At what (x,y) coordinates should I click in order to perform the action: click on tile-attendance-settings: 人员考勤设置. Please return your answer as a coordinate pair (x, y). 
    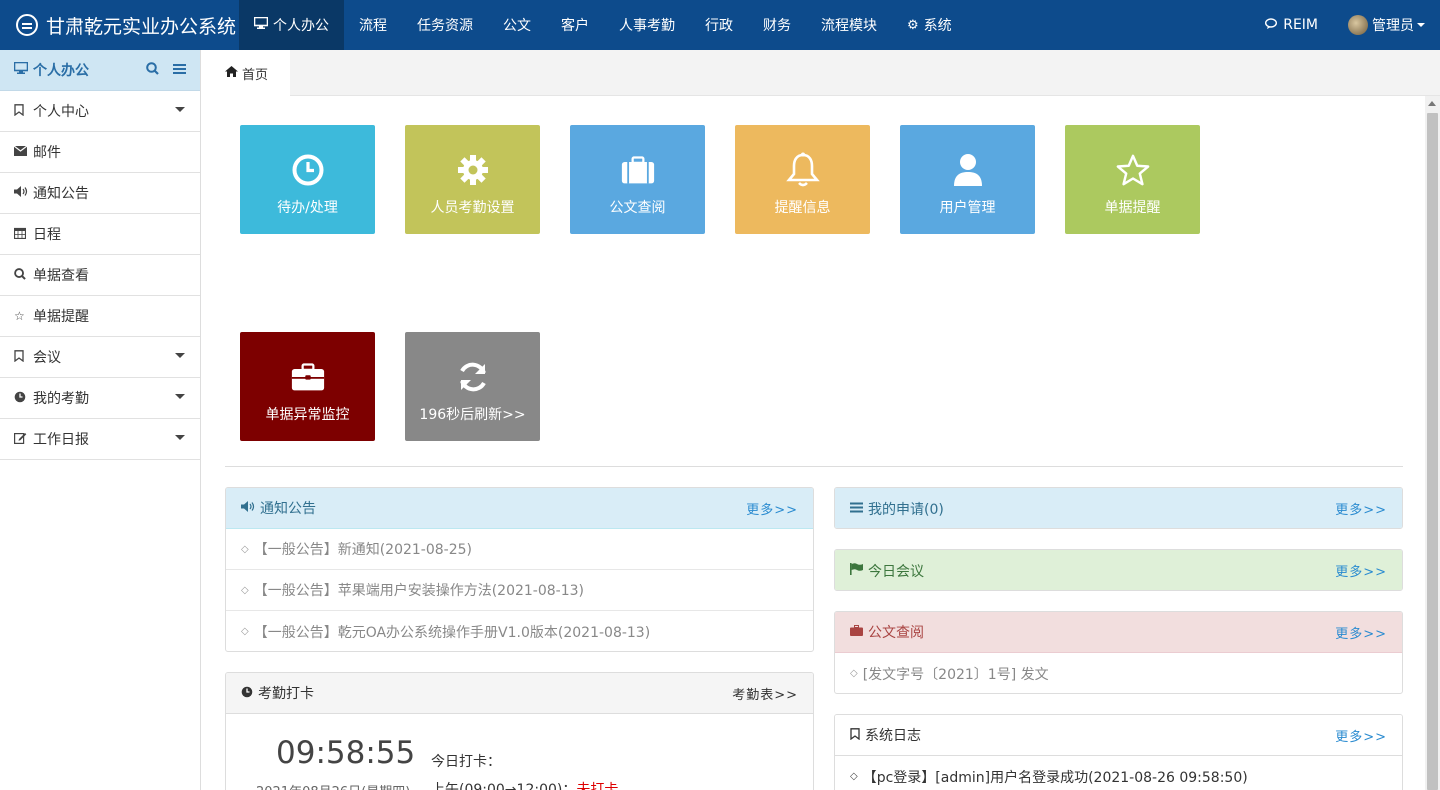
    Looking at the image, I should click on (472, 179).